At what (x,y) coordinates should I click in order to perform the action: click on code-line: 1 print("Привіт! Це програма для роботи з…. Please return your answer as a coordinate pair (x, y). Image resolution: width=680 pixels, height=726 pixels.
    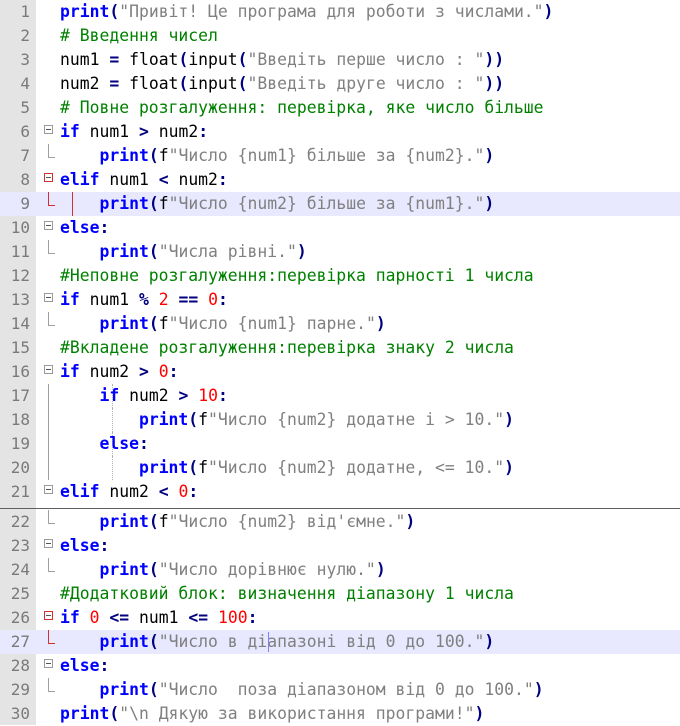
    Looking at the image, I should click on (340, 12).